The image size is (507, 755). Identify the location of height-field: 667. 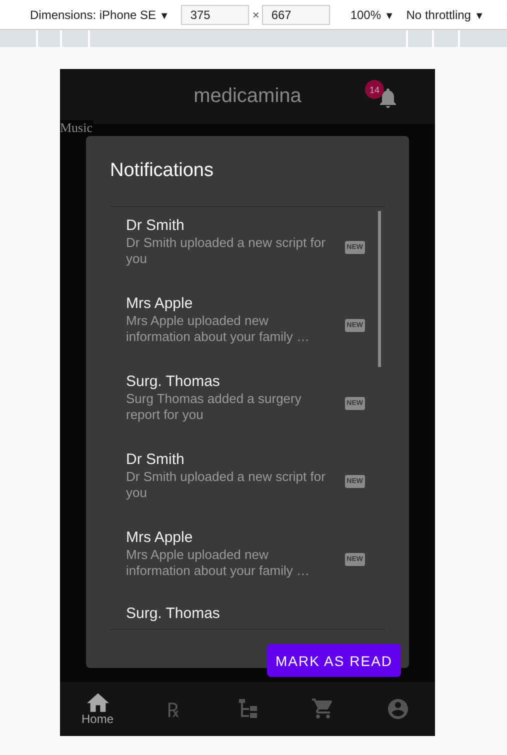
(296, 14).